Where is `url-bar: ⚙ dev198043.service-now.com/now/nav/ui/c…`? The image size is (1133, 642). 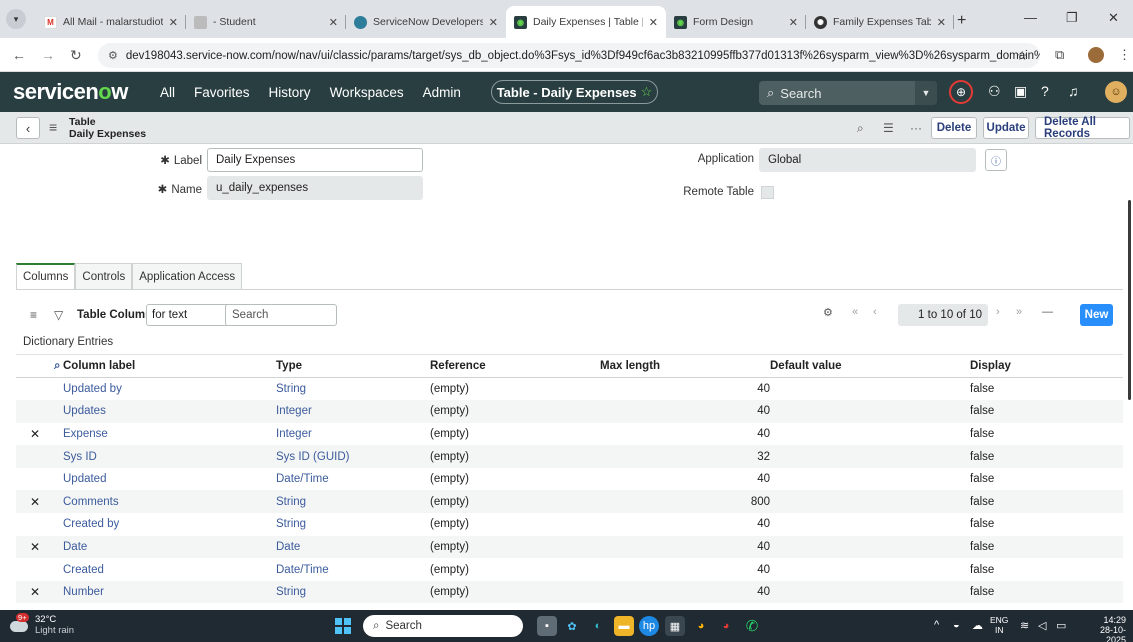 url-bar: ⚙ dev198043.service-now.com/now/nav/ui/c… is located at coordinates (569, 55).